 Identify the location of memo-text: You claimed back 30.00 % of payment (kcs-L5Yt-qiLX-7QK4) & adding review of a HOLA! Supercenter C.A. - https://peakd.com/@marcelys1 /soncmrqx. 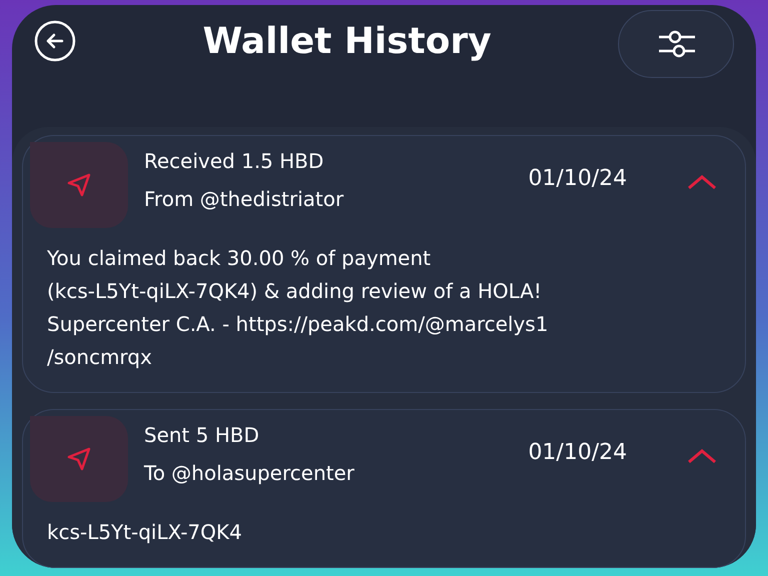
(298, 308).